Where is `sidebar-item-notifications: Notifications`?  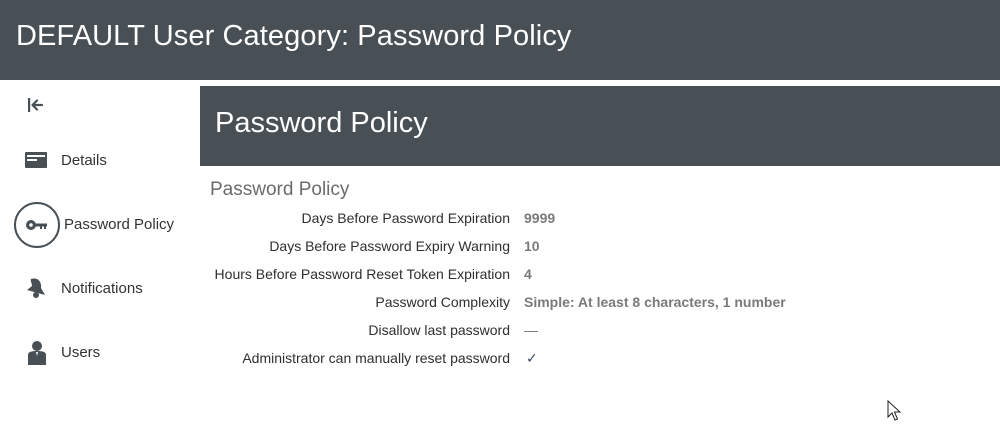 sidebar-item-notifications: Notifications is located at coordinates (107, 290).